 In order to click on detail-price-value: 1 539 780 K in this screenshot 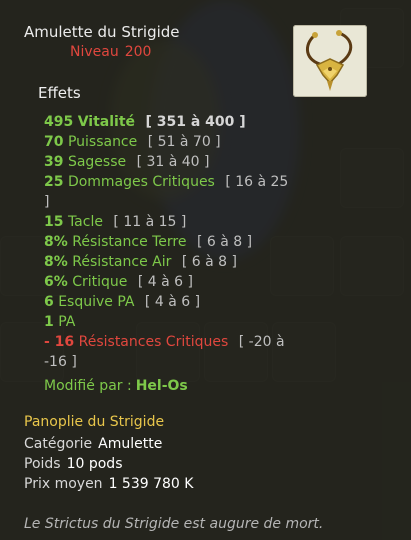, I will do `click(151, 484)`.